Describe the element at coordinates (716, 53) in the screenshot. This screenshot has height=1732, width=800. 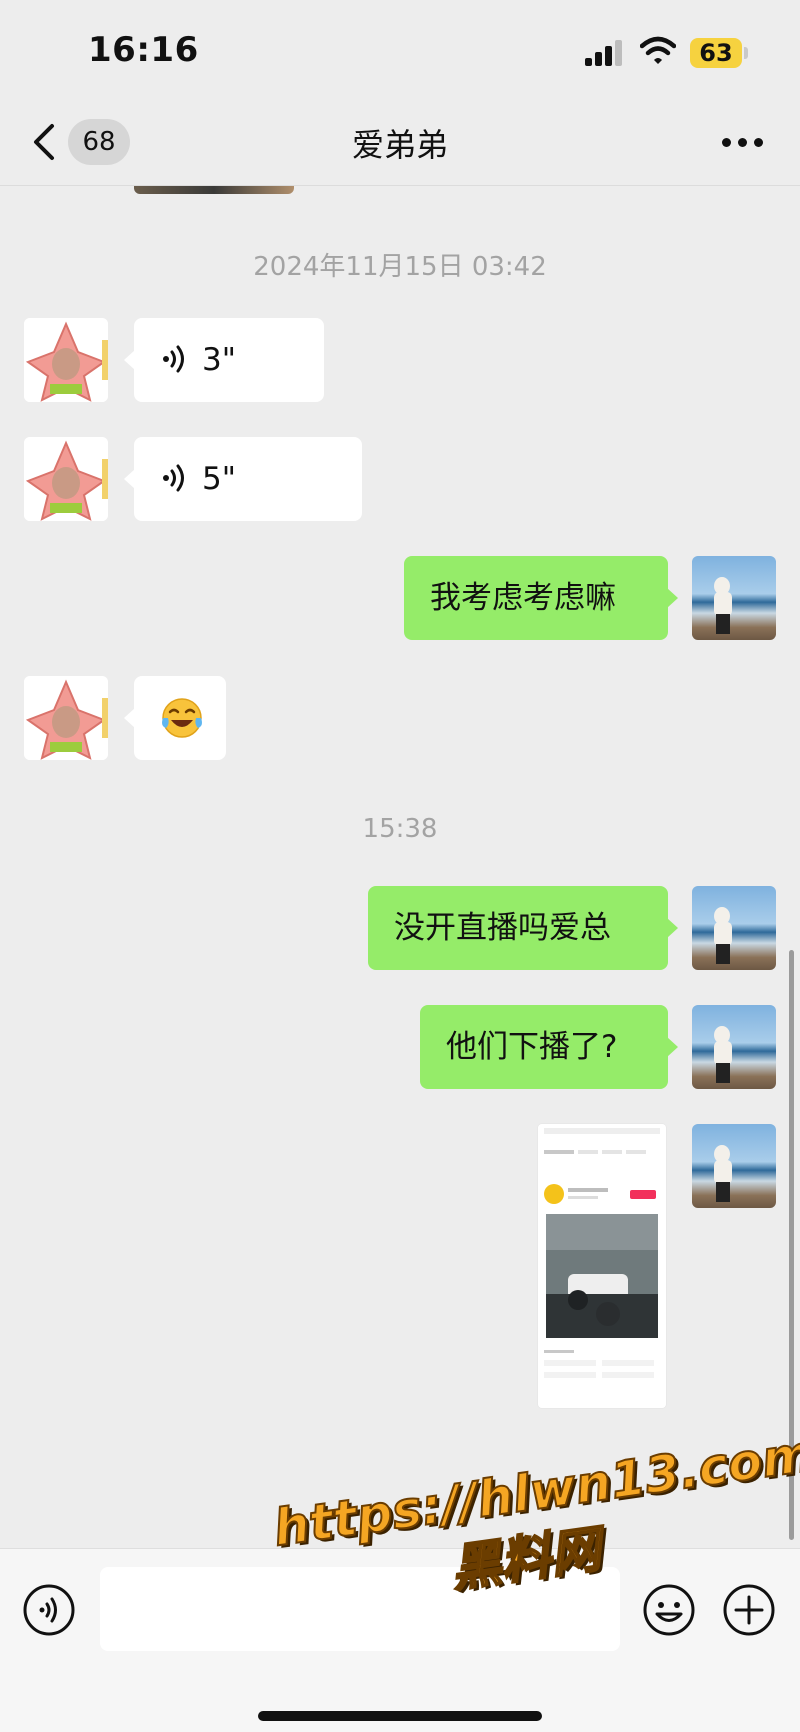
I see `battery-indicator: 63` at that location.